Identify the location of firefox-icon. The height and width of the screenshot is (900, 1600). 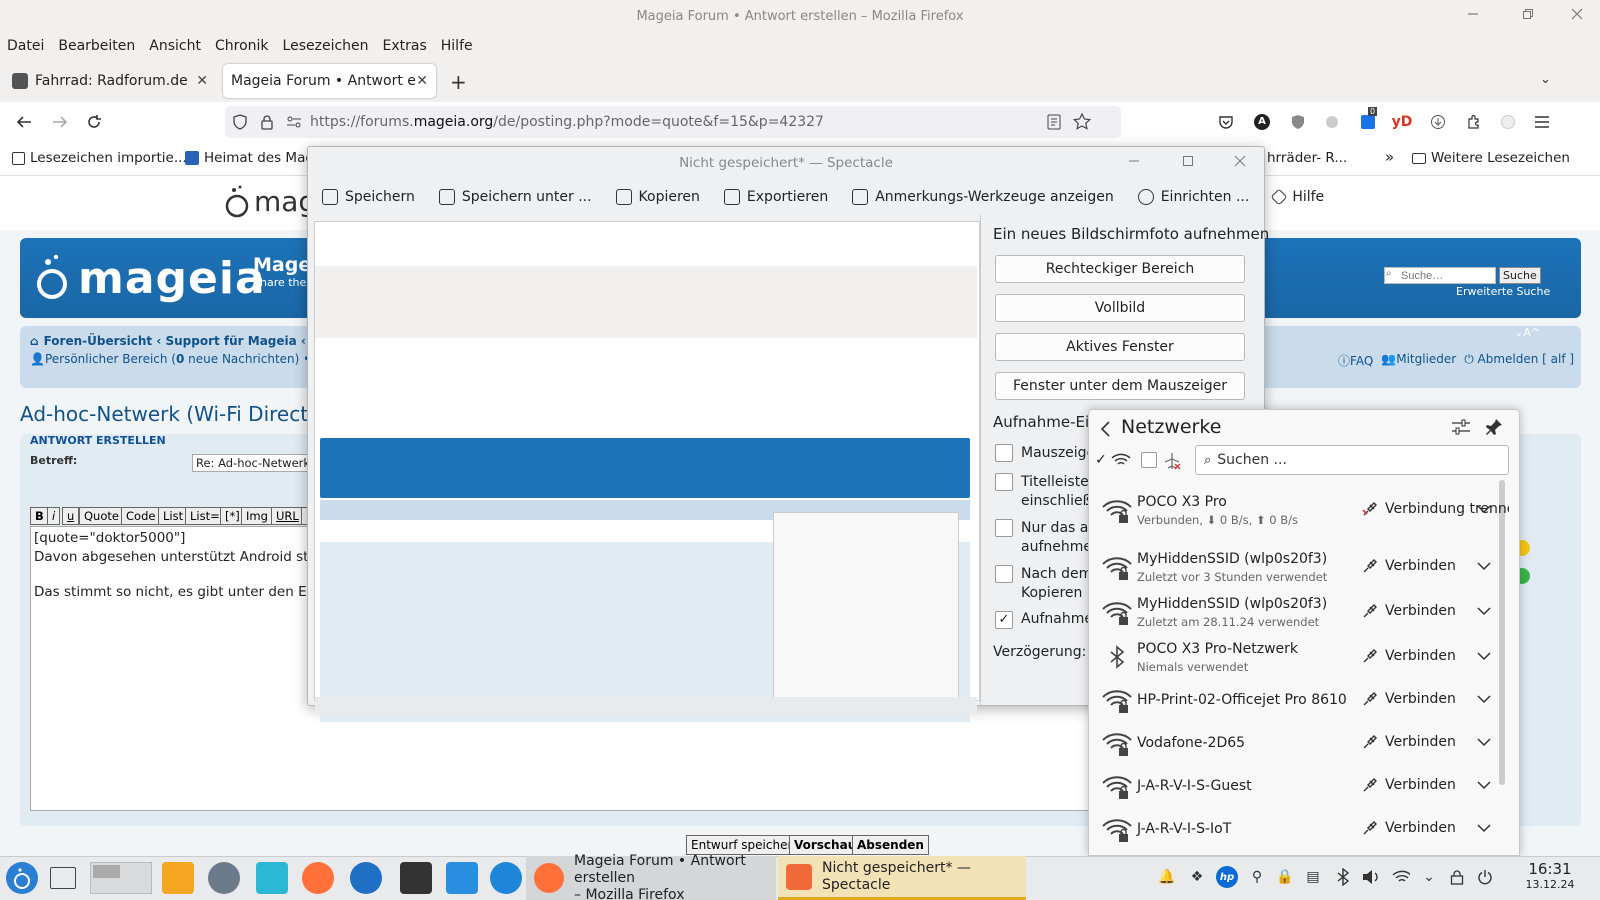
(318, 878).